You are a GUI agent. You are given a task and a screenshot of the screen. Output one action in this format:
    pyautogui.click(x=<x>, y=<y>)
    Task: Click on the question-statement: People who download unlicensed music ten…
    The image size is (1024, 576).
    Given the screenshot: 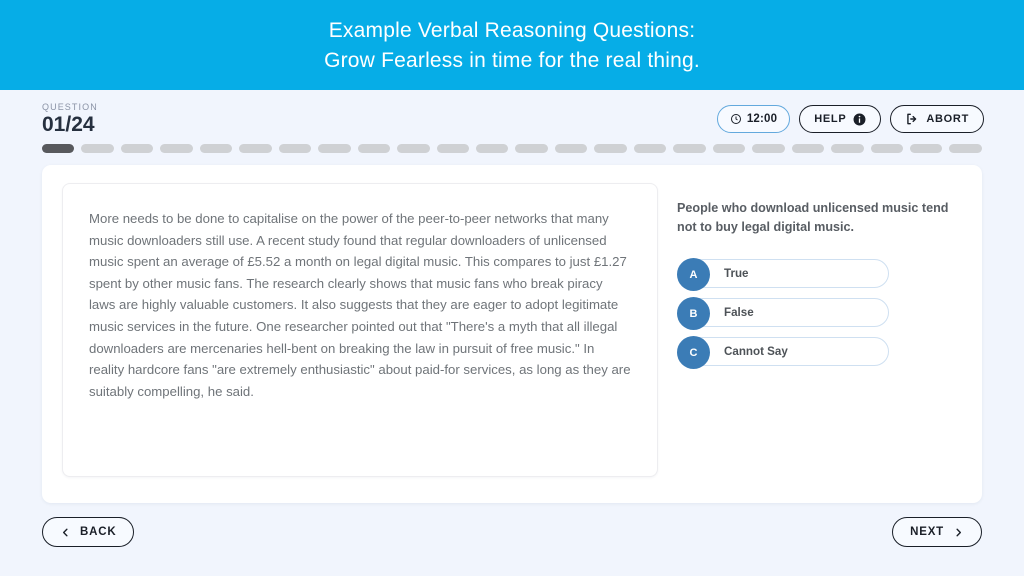 What is the action you would take?
    pyautogui.click(x=813, y=217)
    